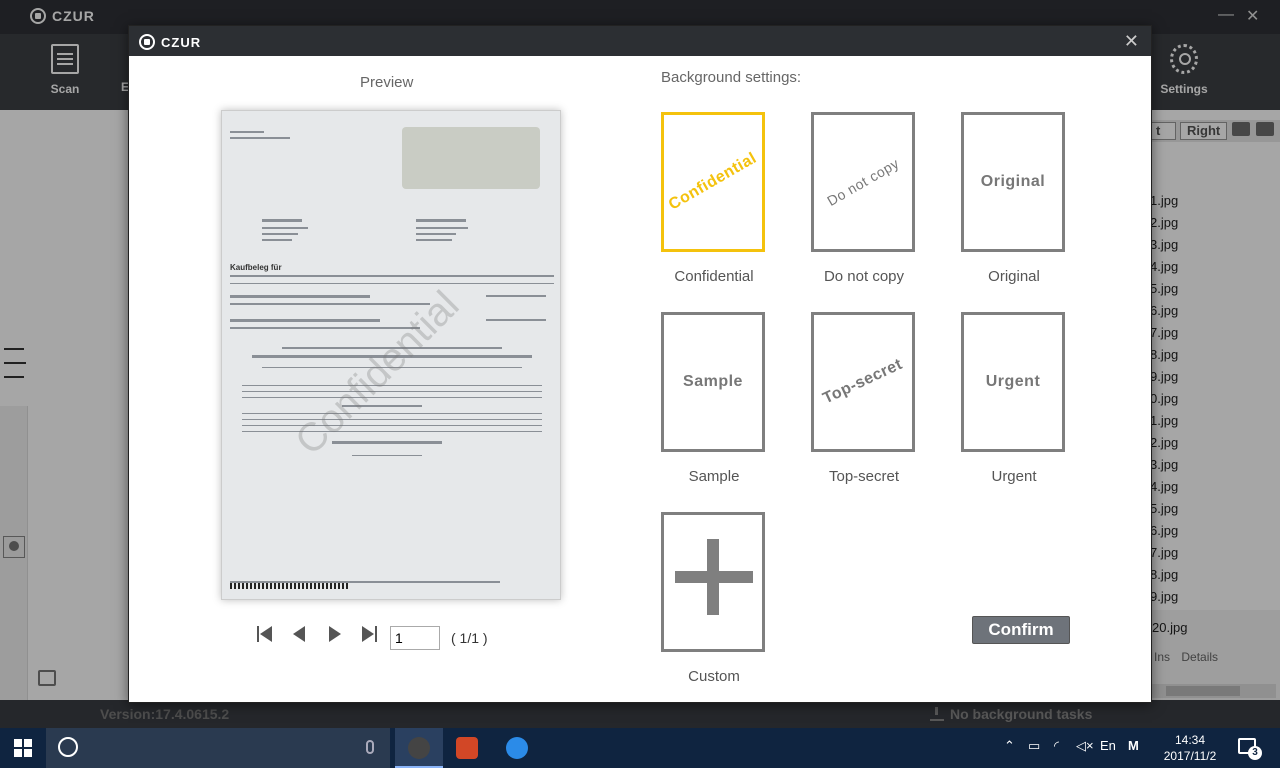  I want to click on clock-time: 14:34, so click(1190, 740).